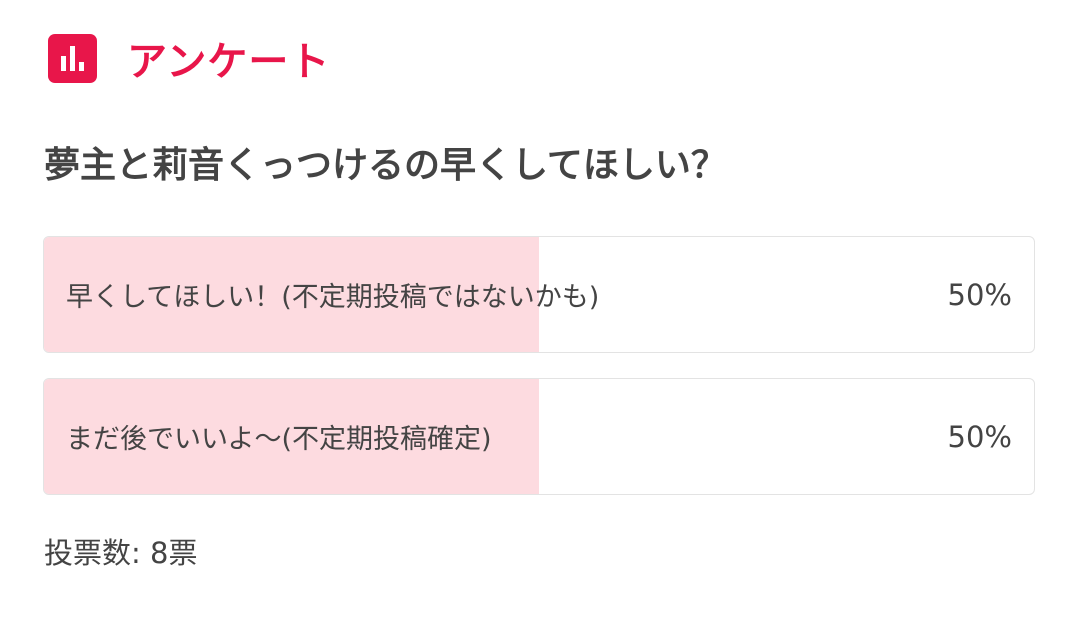 This screenshot has width=1080, height=629. Describe the element at coordinates (385, 165) in the screenshot. I see `poll-question: 夢主と莉音くっつけるの早くしてほしい？` at that location.